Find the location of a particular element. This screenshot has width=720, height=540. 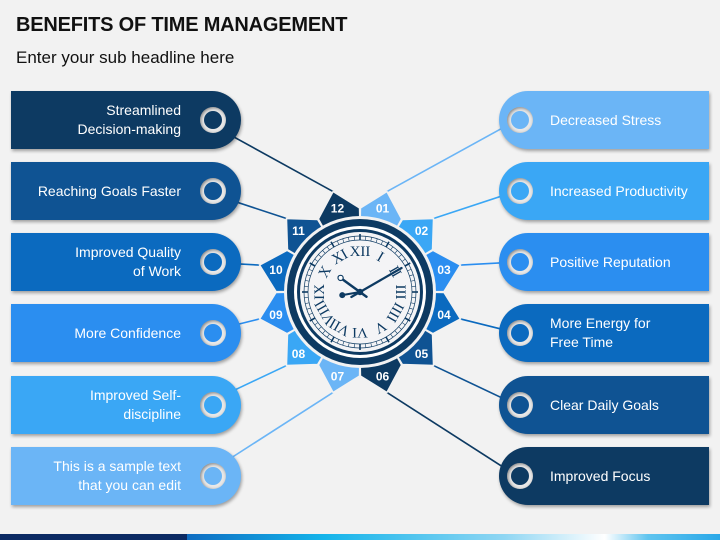

benefit-tag: Improved Quality of Work is located at coordinates (126, 262).